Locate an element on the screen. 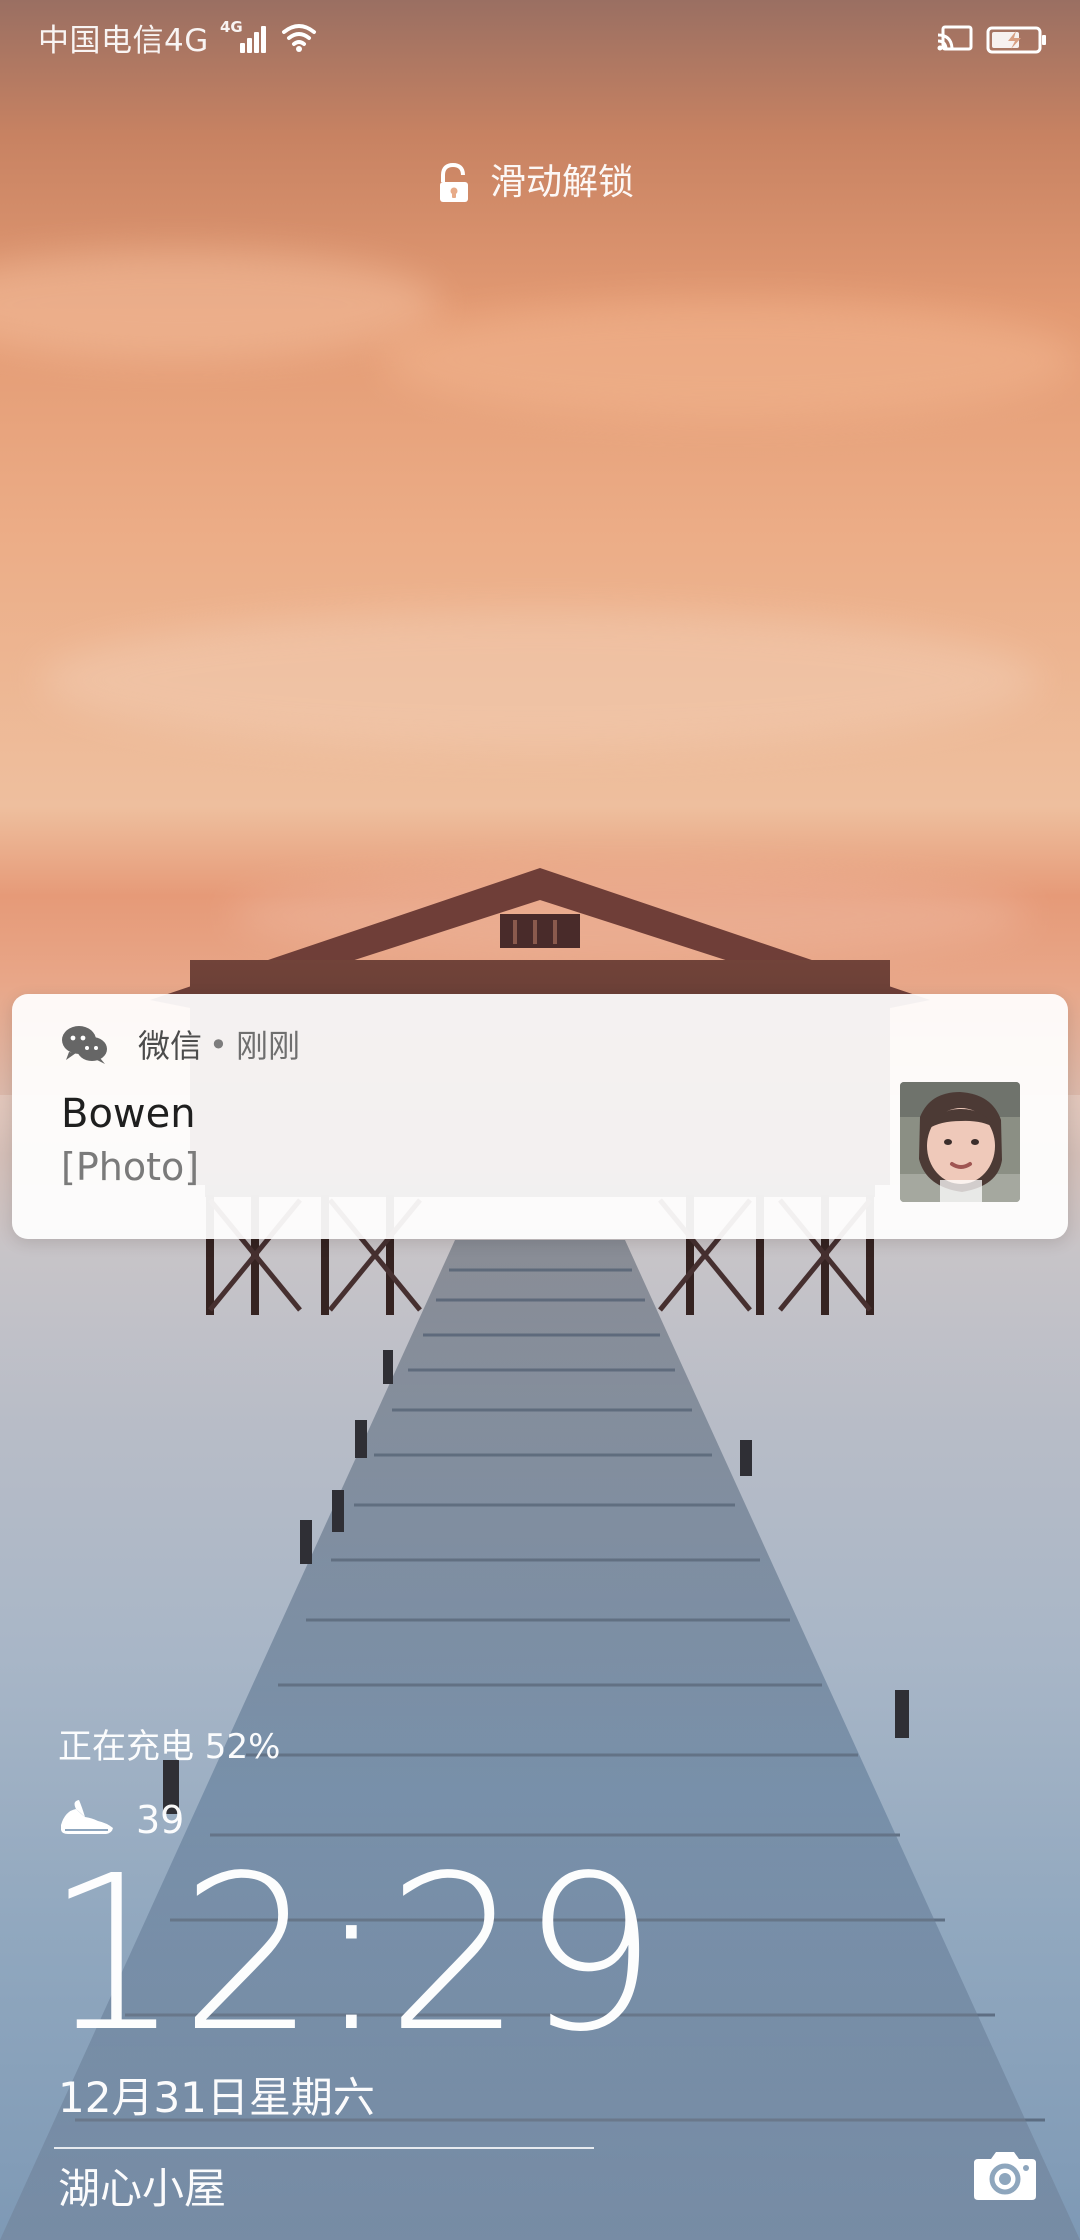 The image size is (1080, 2240). notification-time: 刚刚 is located at coordinates (268, 1046).